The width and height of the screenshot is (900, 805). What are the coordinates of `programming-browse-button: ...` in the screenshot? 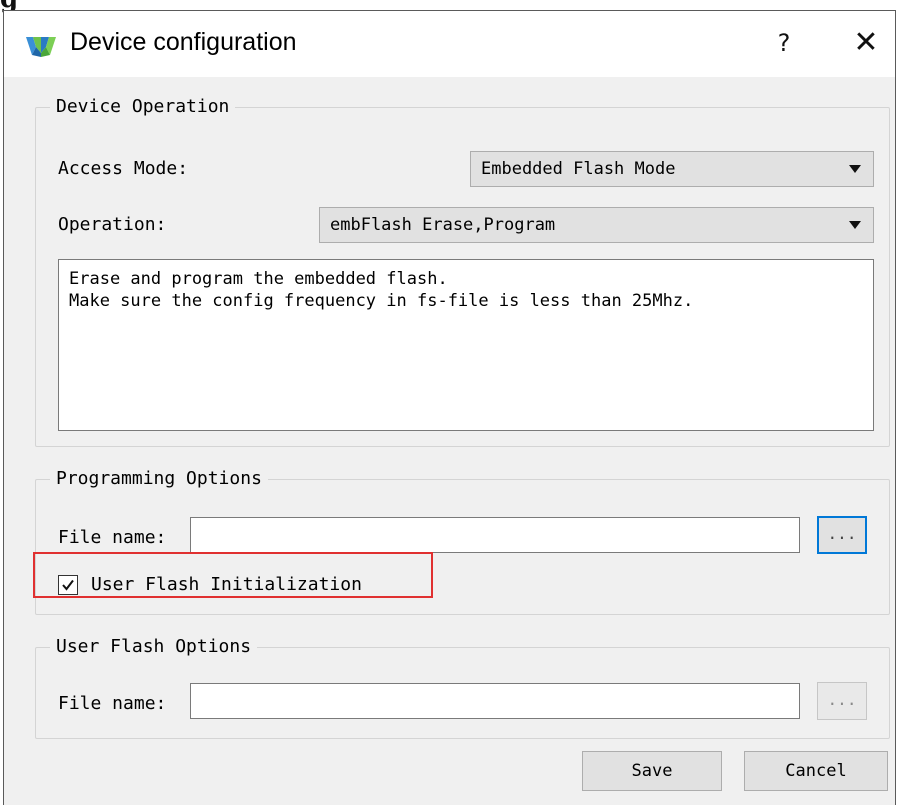 It's located at (842, 535).